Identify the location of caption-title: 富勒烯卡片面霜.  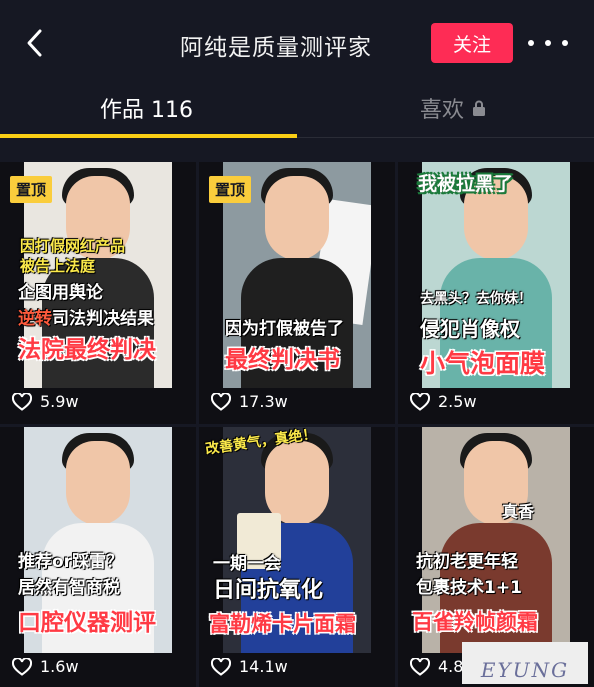
(282, 624).